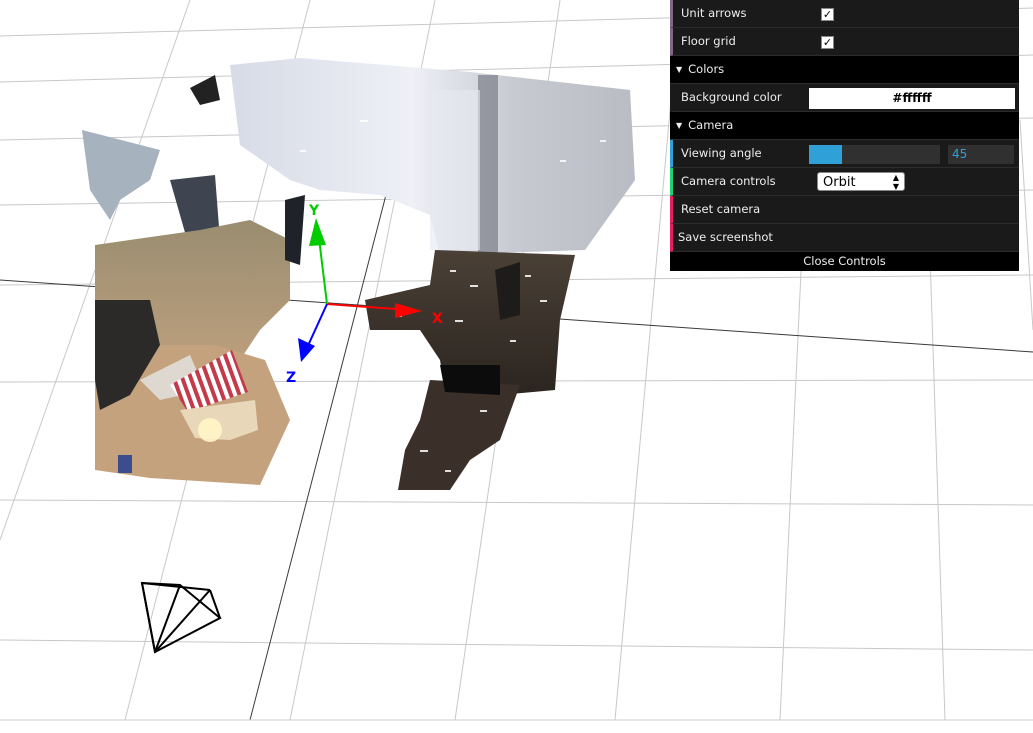 The width and height of the screenshot is (1033, 733). What do you see at coordinates (827, 42) in the screenshot?
I see `floor-grid-checkbox: ✓` at bounding box center [827, 42].